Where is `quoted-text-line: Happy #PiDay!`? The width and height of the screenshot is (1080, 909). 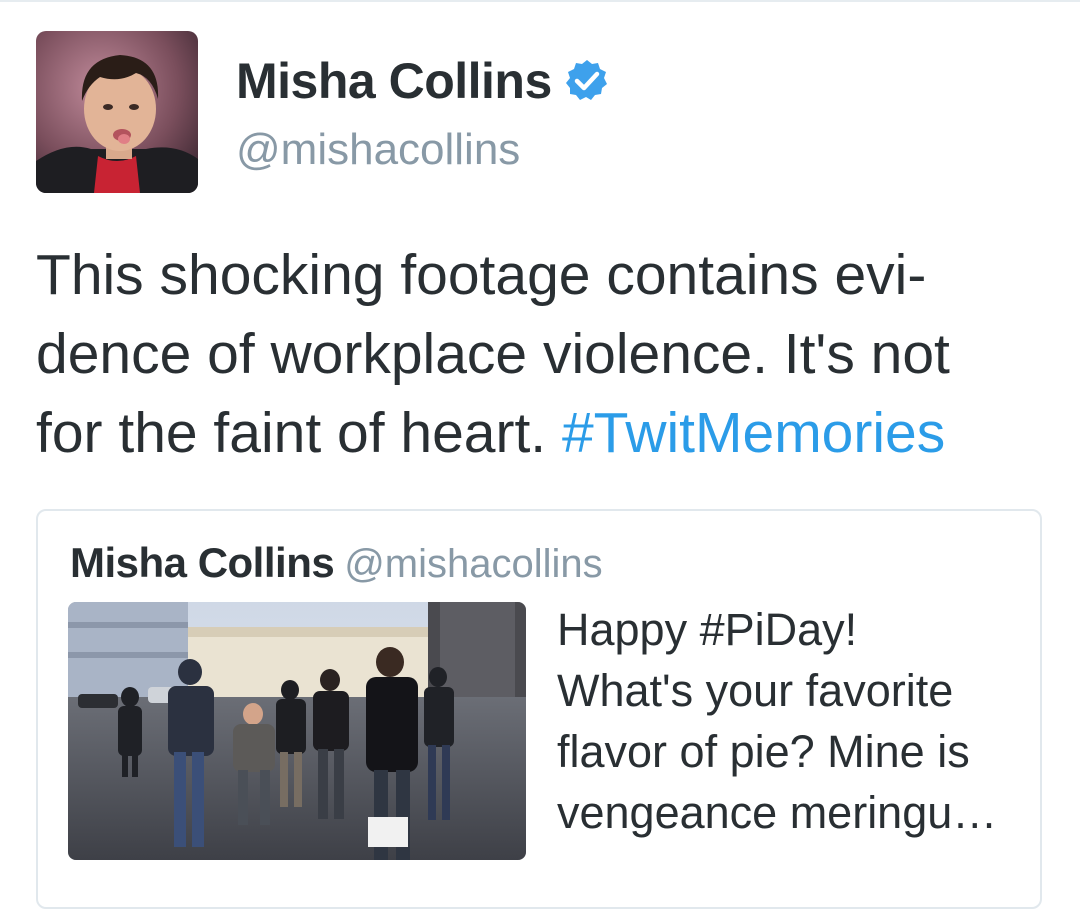
quoted-text-line: Happy #PiDay! is located at coordinates (707, 629).